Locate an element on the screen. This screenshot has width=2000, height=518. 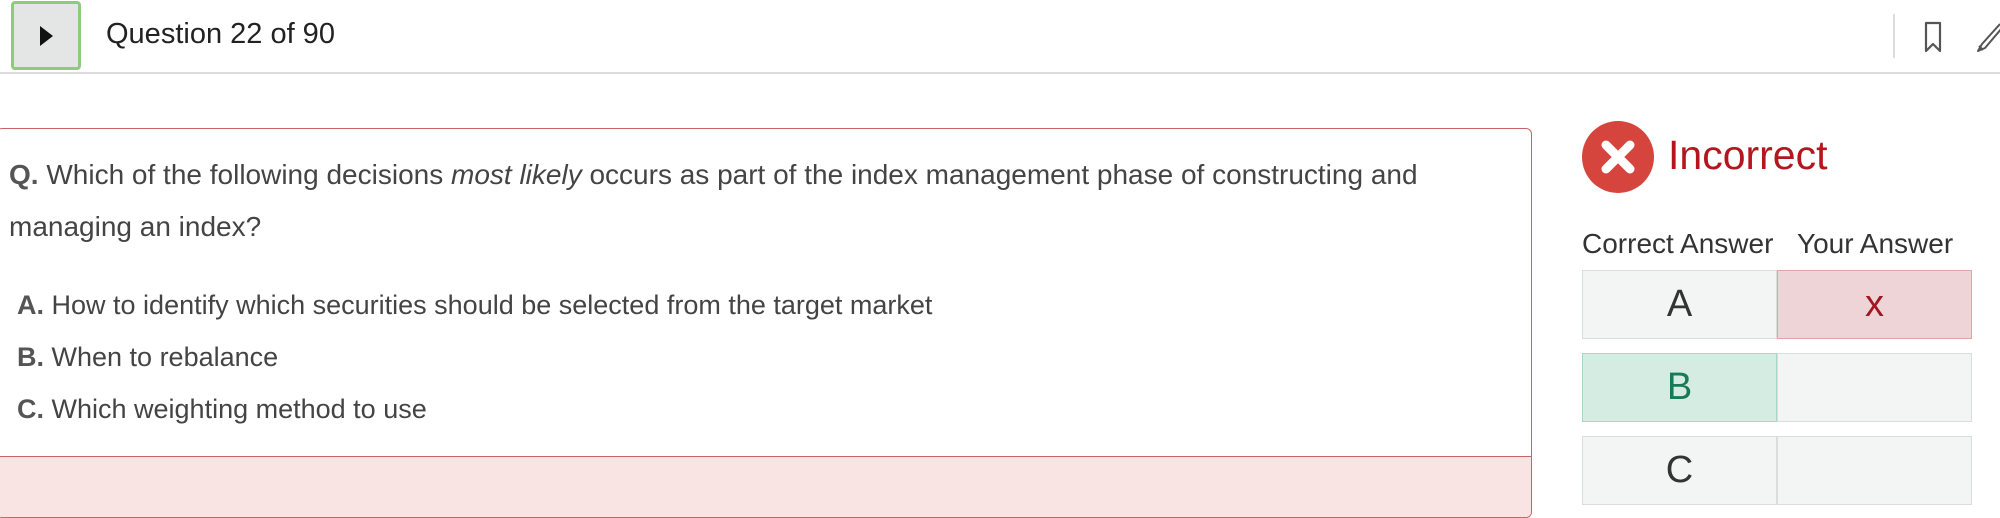
correct-answer-header: Correct Answer is located at coordinates (1678, 243).